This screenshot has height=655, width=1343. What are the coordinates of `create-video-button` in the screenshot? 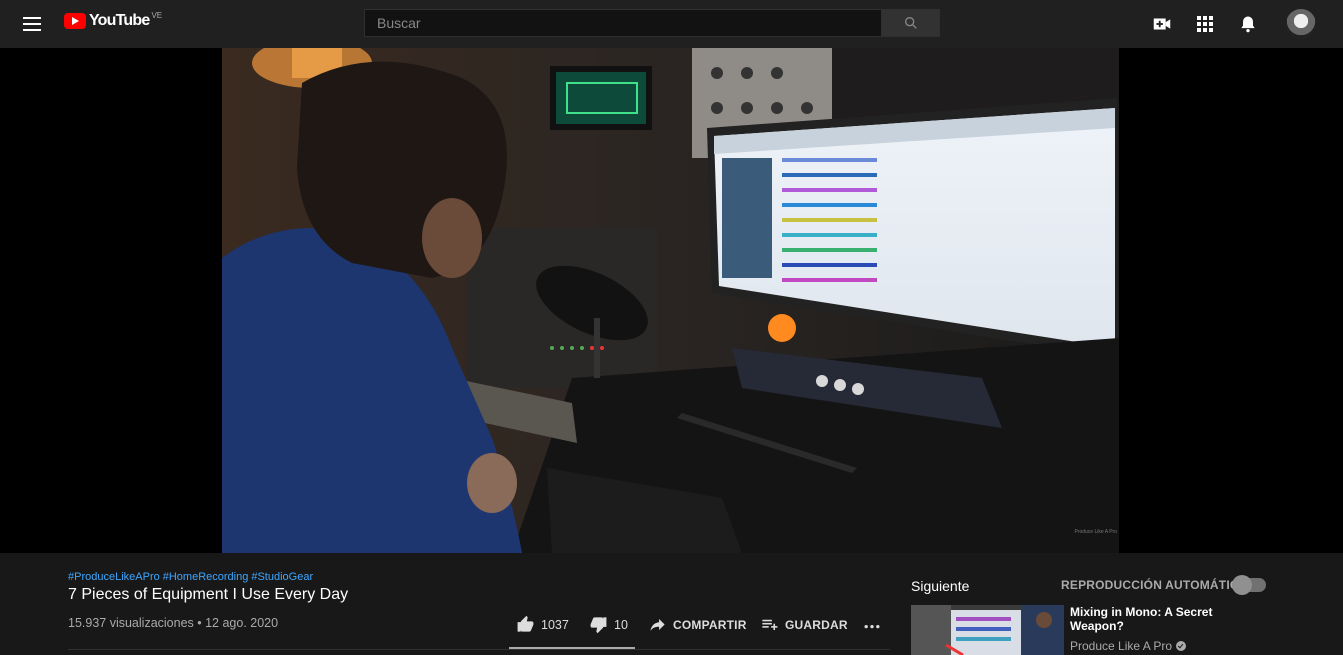 It's located at (1162, 24).